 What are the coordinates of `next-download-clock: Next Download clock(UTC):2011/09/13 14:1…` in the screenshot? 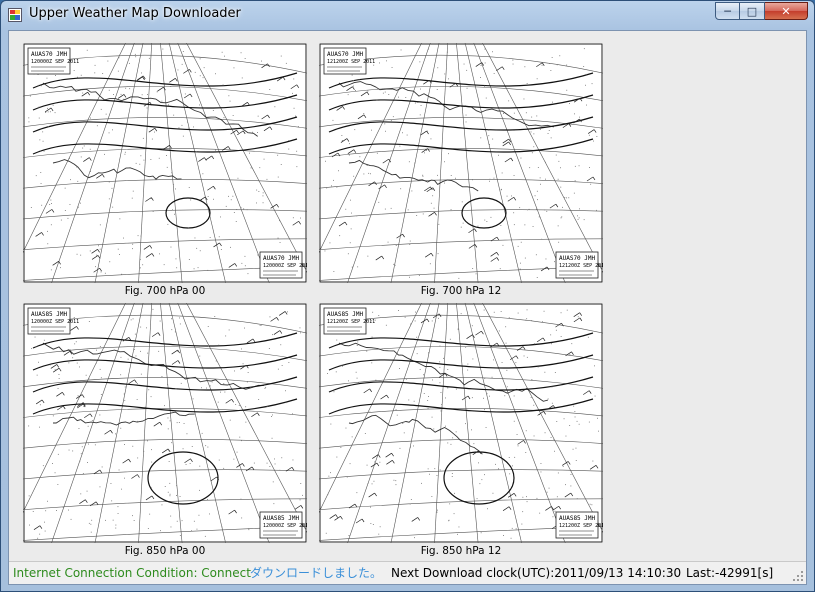 It's located at (536, 573).